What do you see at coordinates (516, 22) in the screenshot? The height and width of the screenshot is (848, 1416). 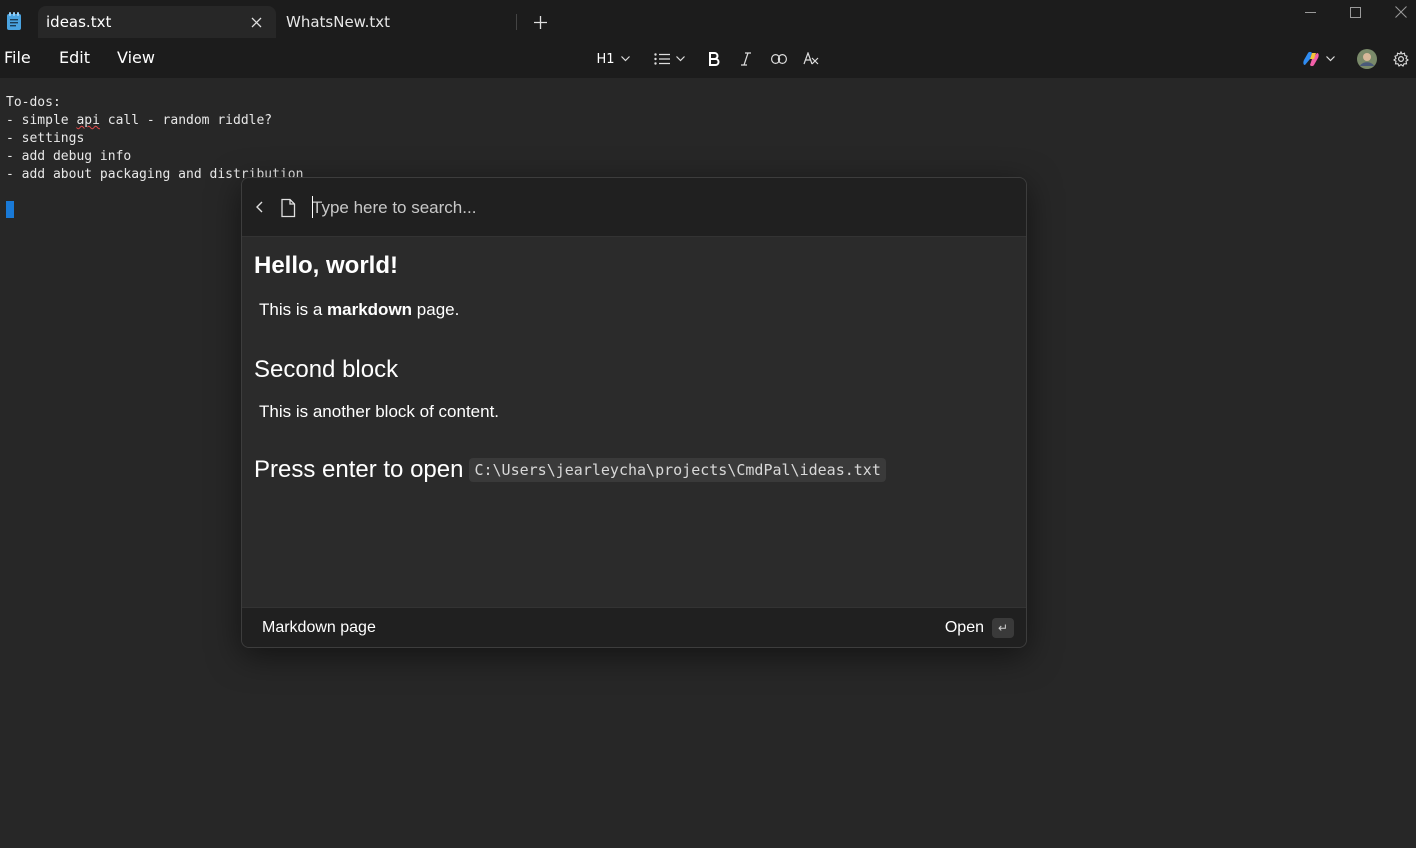 I see `tab-divider` at bounding box center [516, 22].